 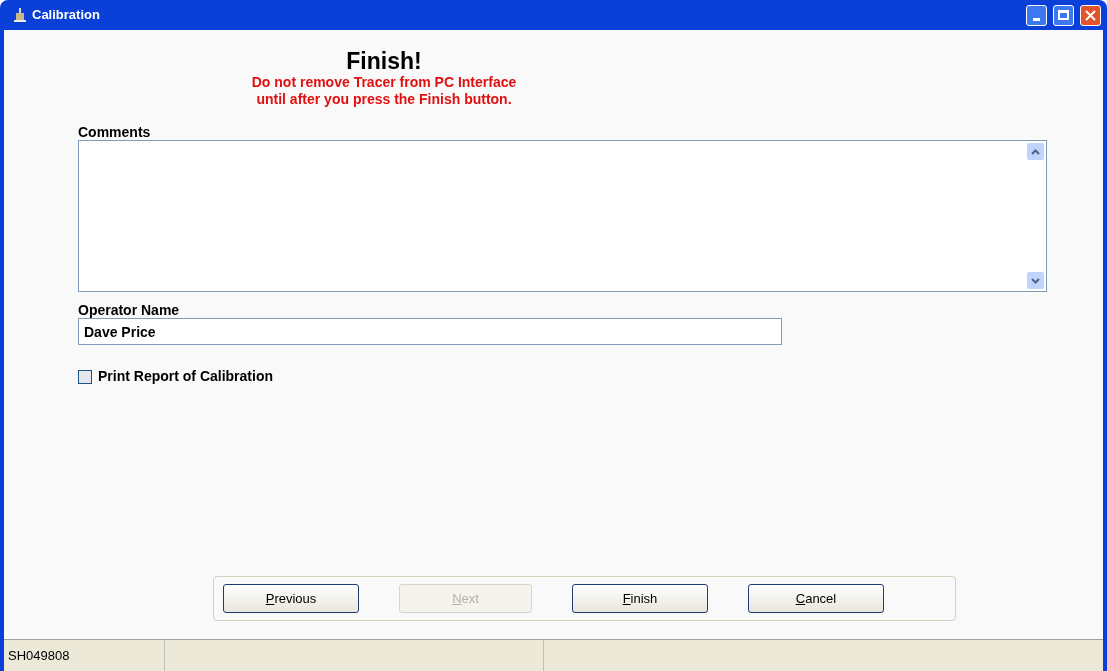 I want to click on operator-name-field: Dave Price, so click(x=430, y=331).